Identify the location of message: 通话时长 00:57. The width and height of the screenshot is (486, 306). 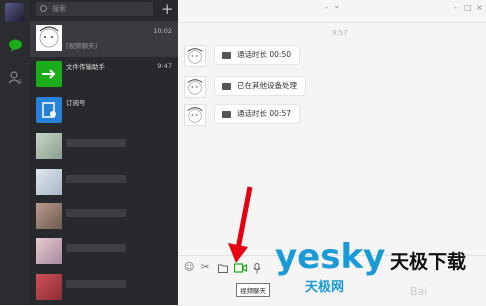
(284, 115).